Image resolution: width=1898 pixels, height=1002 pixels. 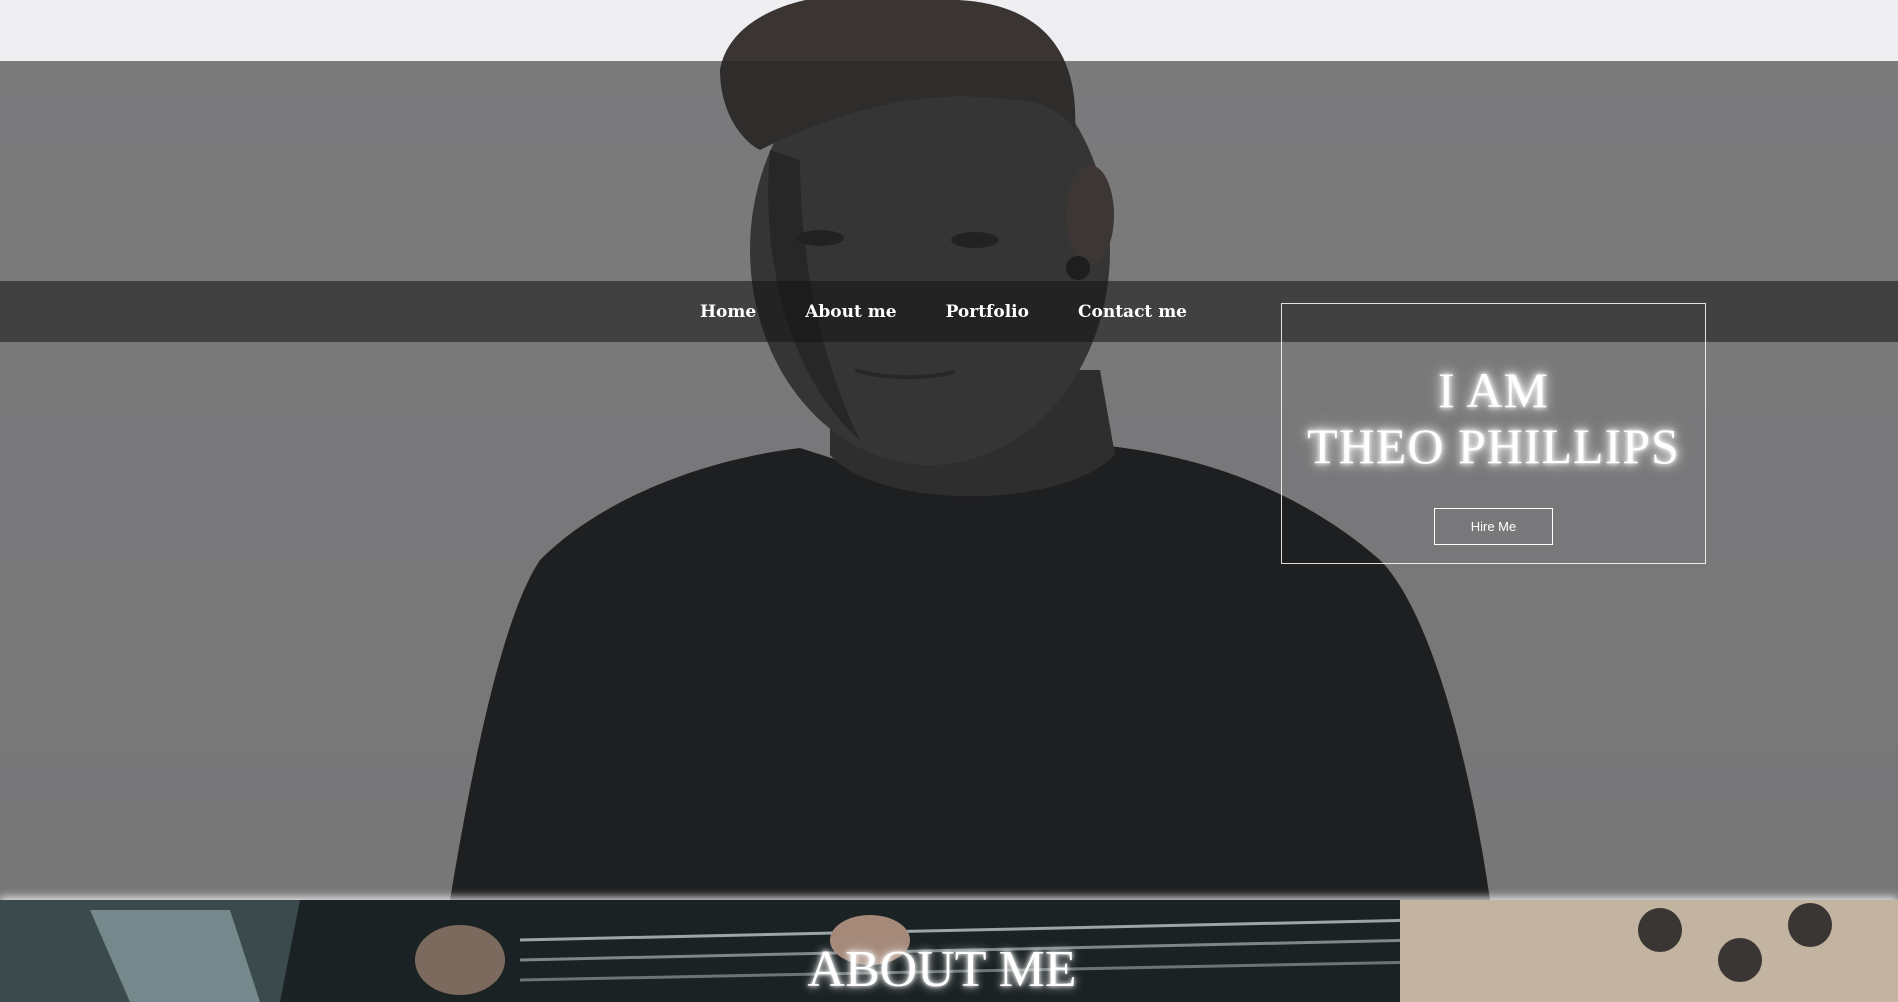 What do you see at coordinates (850, 312) in the screenshot?
I see `nav-about-link: About me` at bounding box center [850, 312].